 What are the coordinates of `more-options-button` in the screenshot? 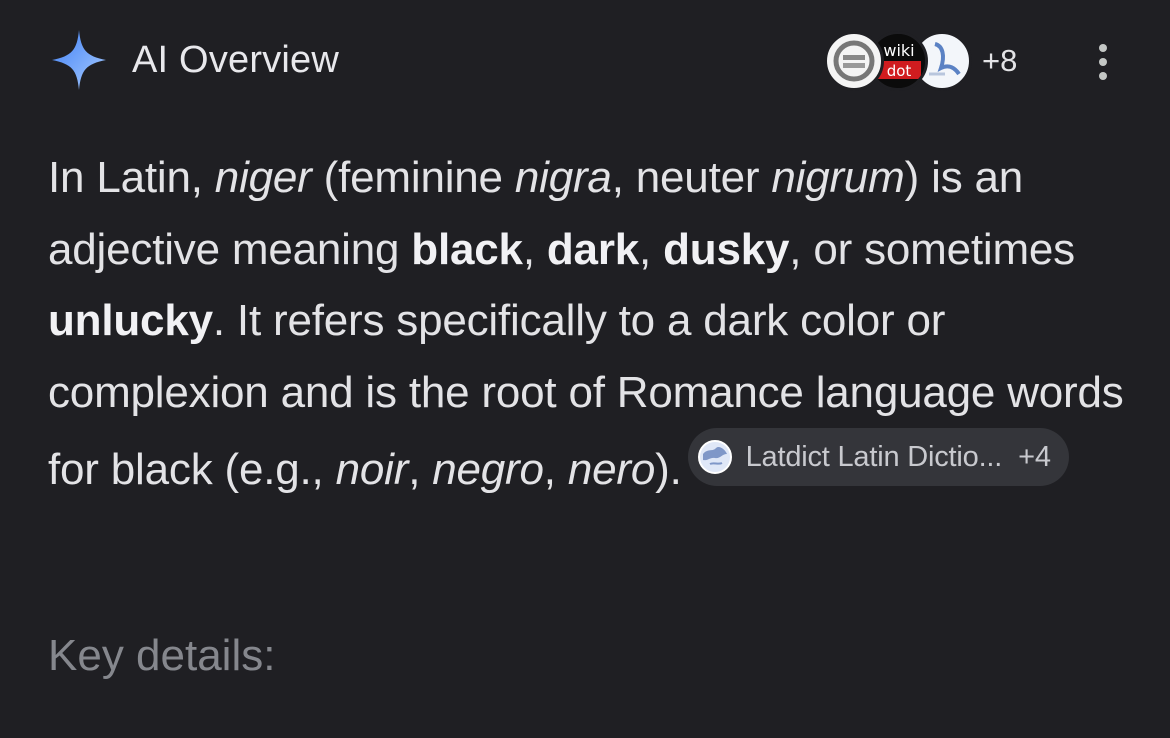 It's located at (1103, 62).